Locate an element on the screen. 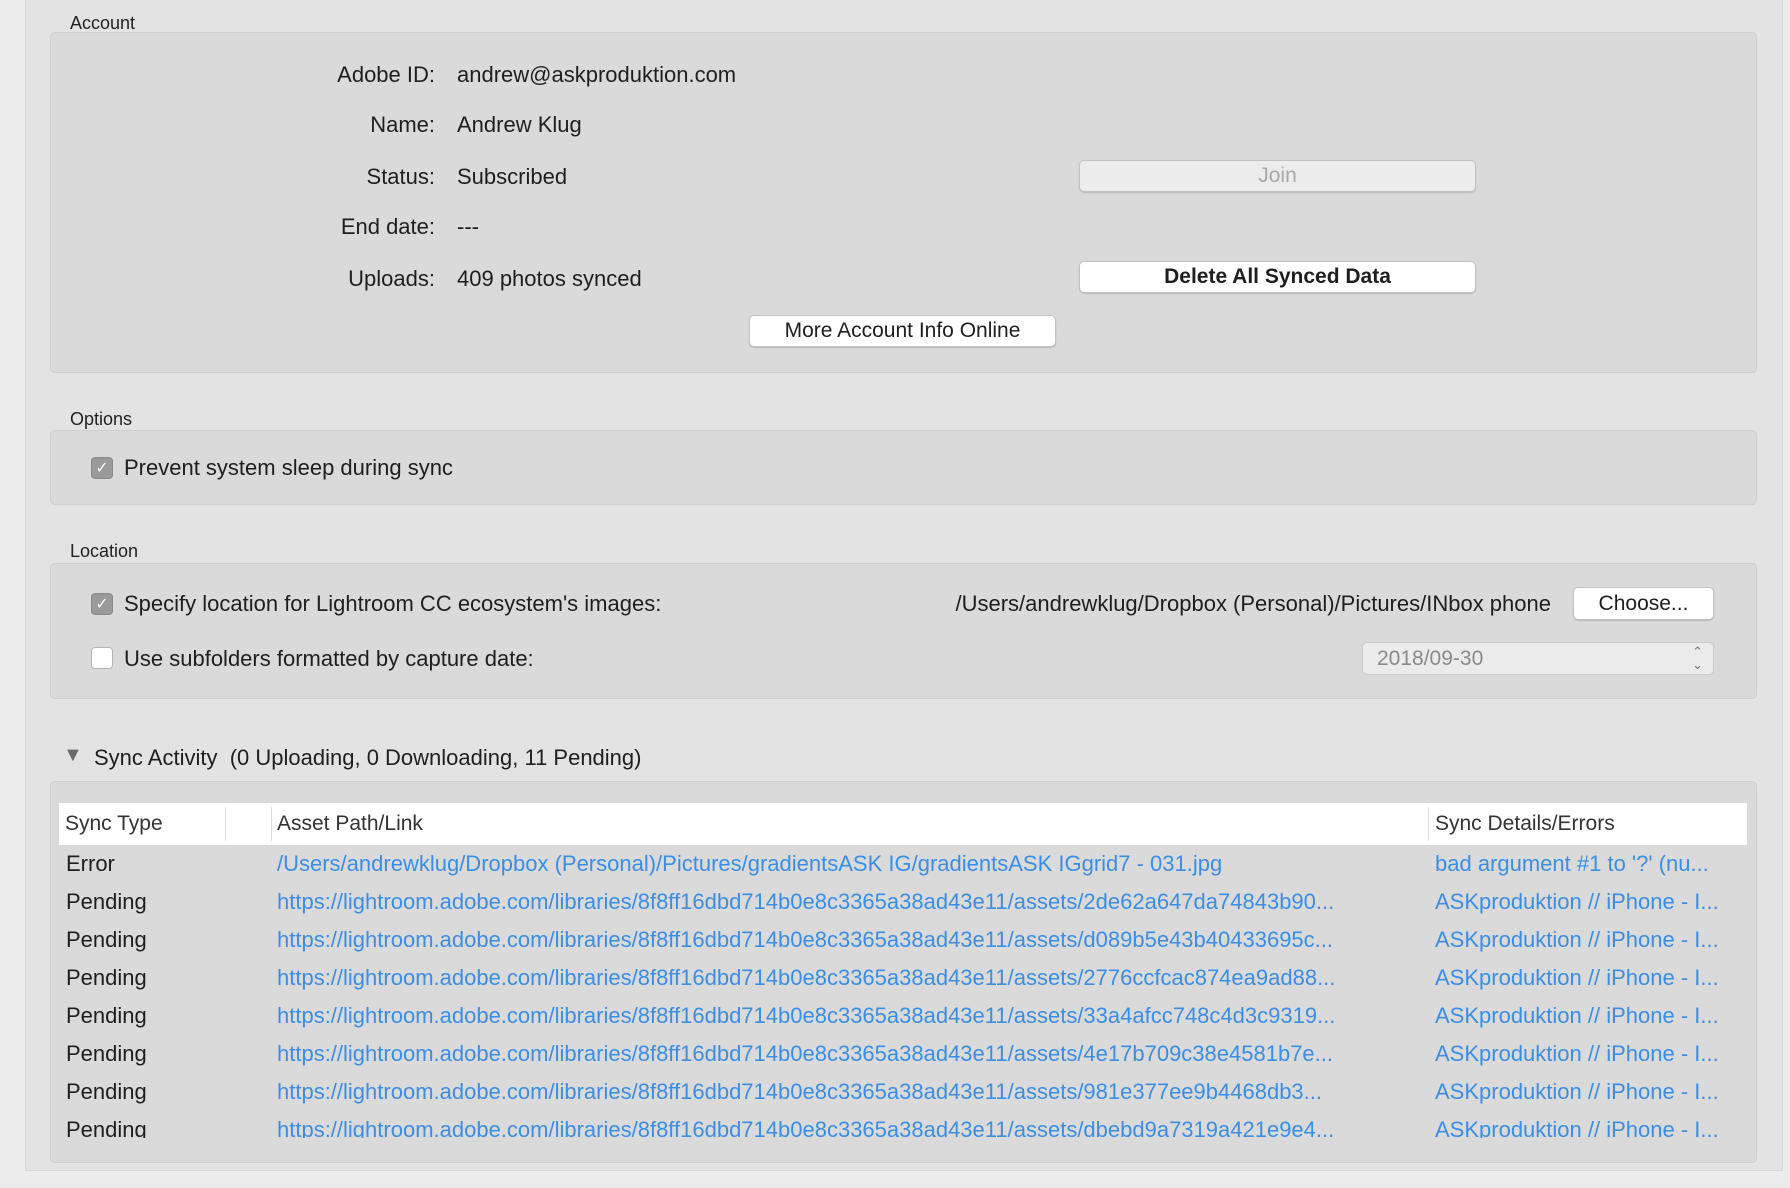  account-field-value: 409 photos synced is located at coordinates (549, 278).